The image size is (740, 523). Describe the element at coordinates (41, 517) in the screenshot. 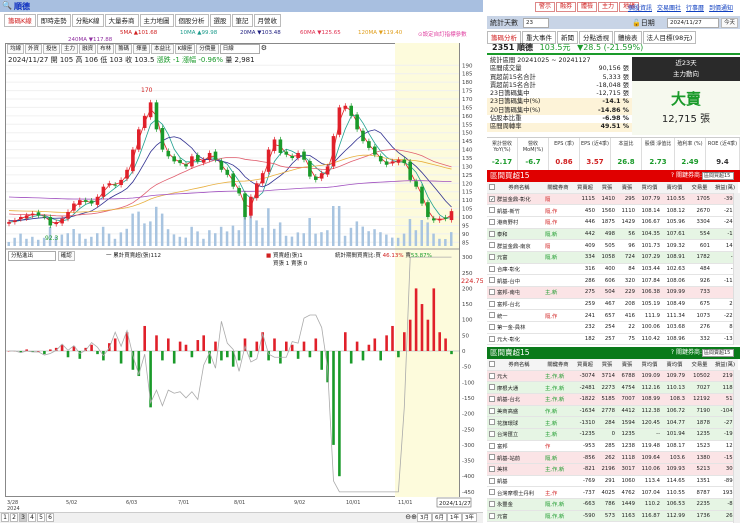

I see `page-button: 5` at that location.